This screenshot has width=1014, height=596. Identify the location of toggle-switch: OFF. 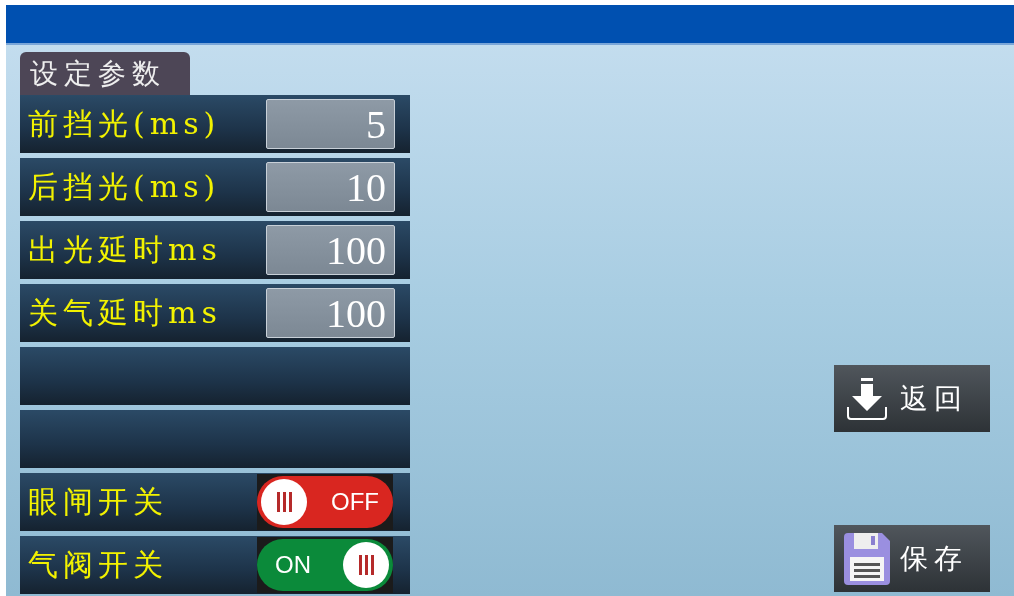
(325, 502).